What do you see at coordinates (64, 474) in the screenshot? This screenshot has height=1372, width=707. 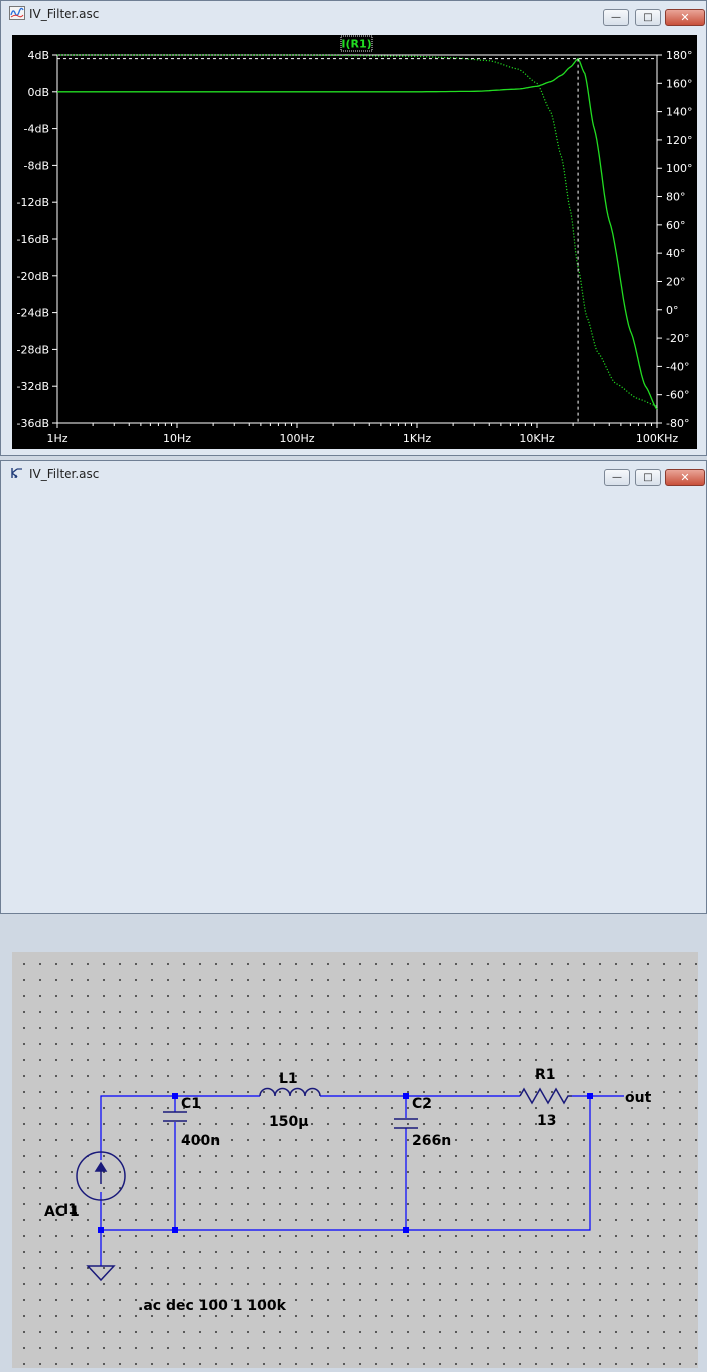 I see `schematic-window-title: IV_Filter.asc` at bounding box center [64, 474].